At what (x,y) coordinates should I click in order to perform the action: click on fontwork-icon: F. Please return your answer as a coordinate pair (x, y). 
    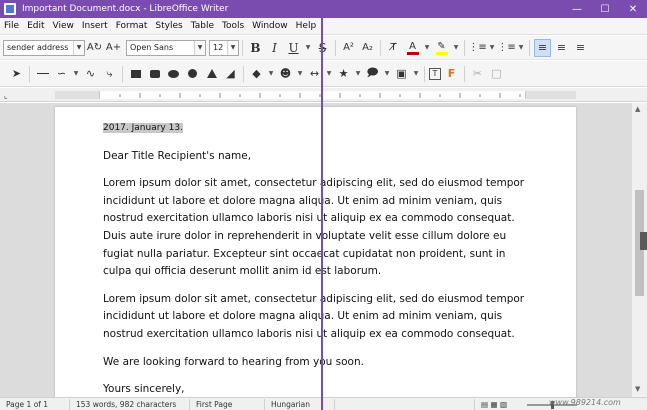
    Looking at the image, I should click on (451, 74).